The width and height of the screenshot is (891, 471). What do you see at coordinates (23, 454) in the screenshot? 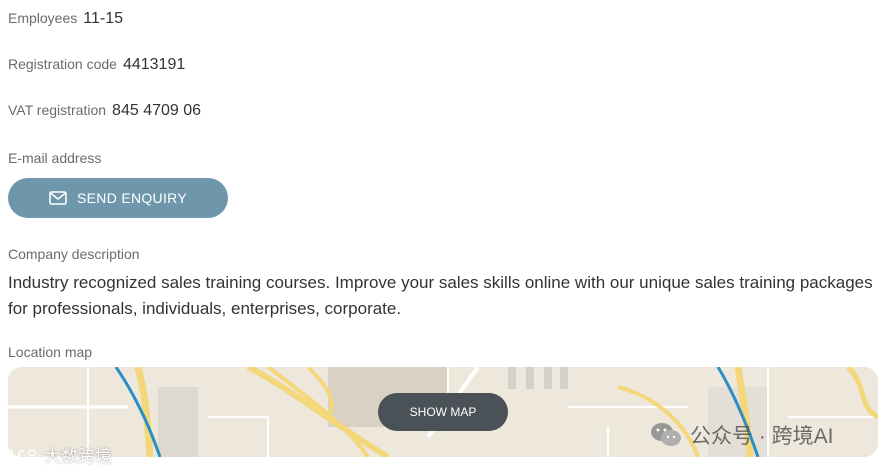
I see `logo-icon` at bounding box center [23, 454].